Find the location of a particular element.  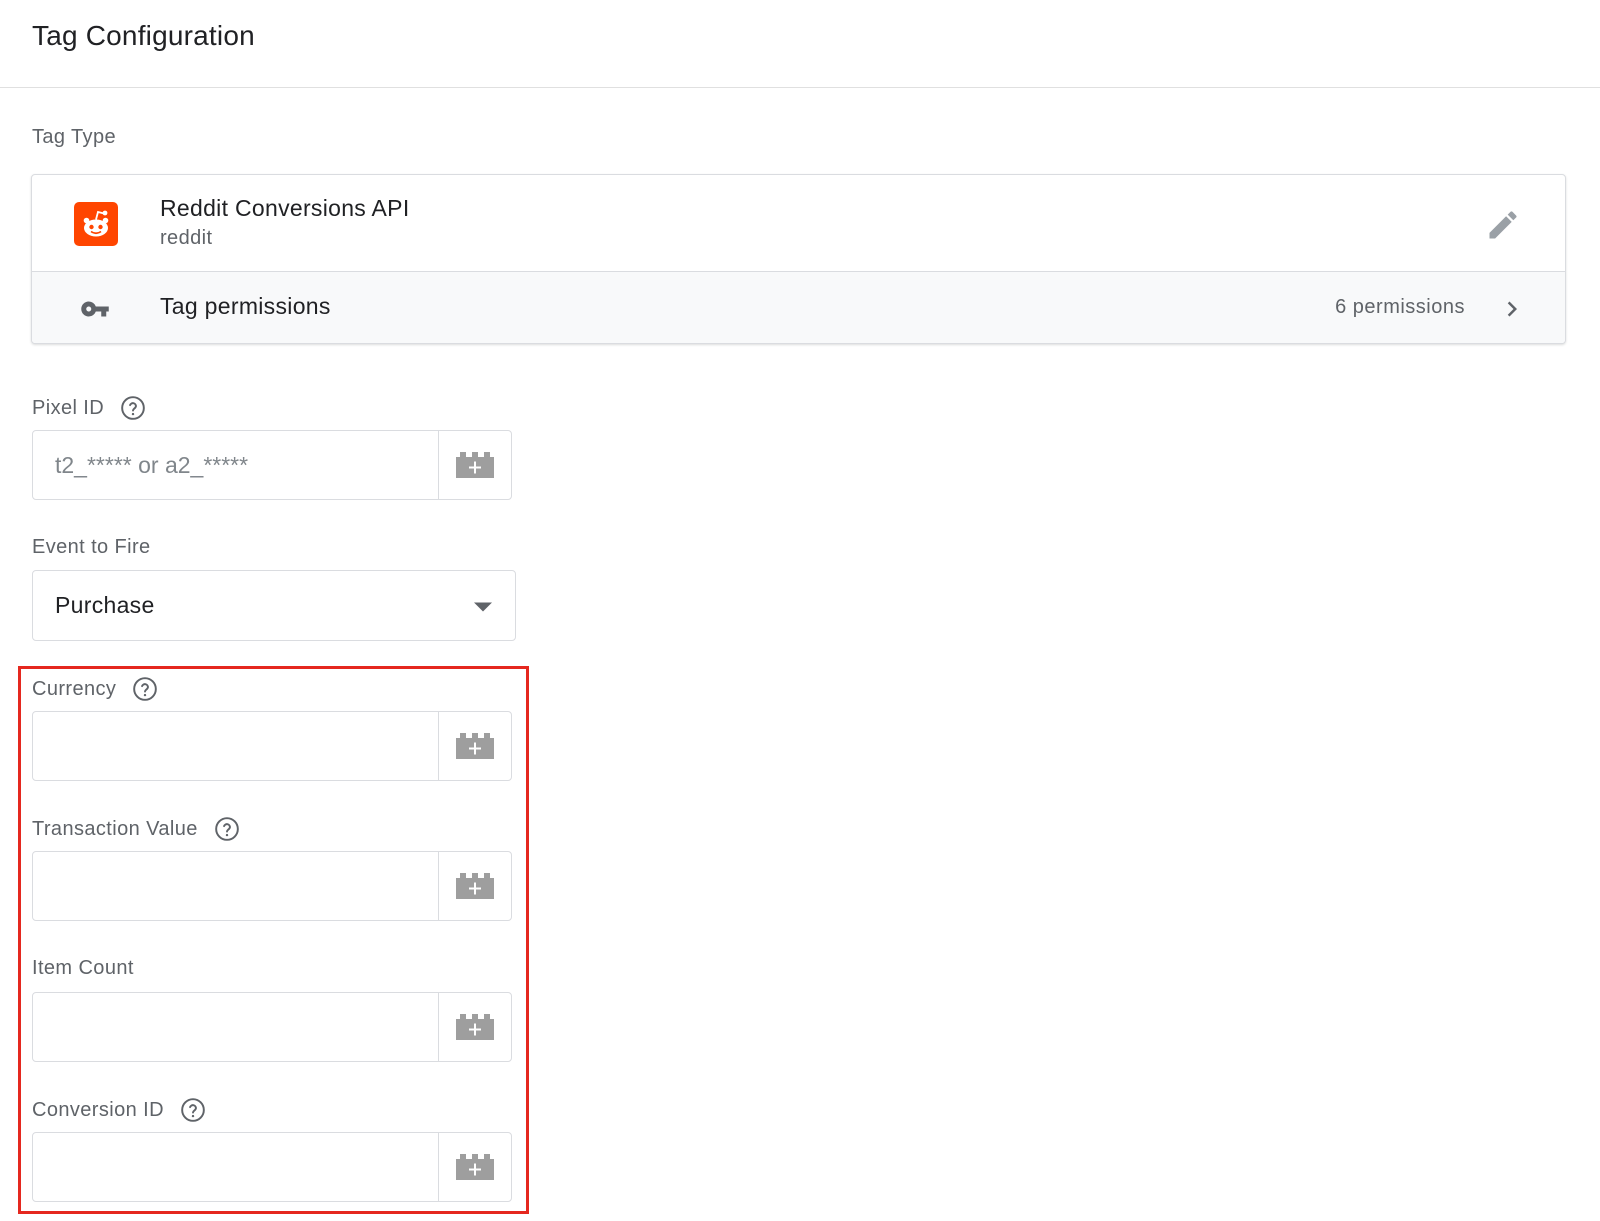

chevron-right-icon is located at coordinates (1512, 309).